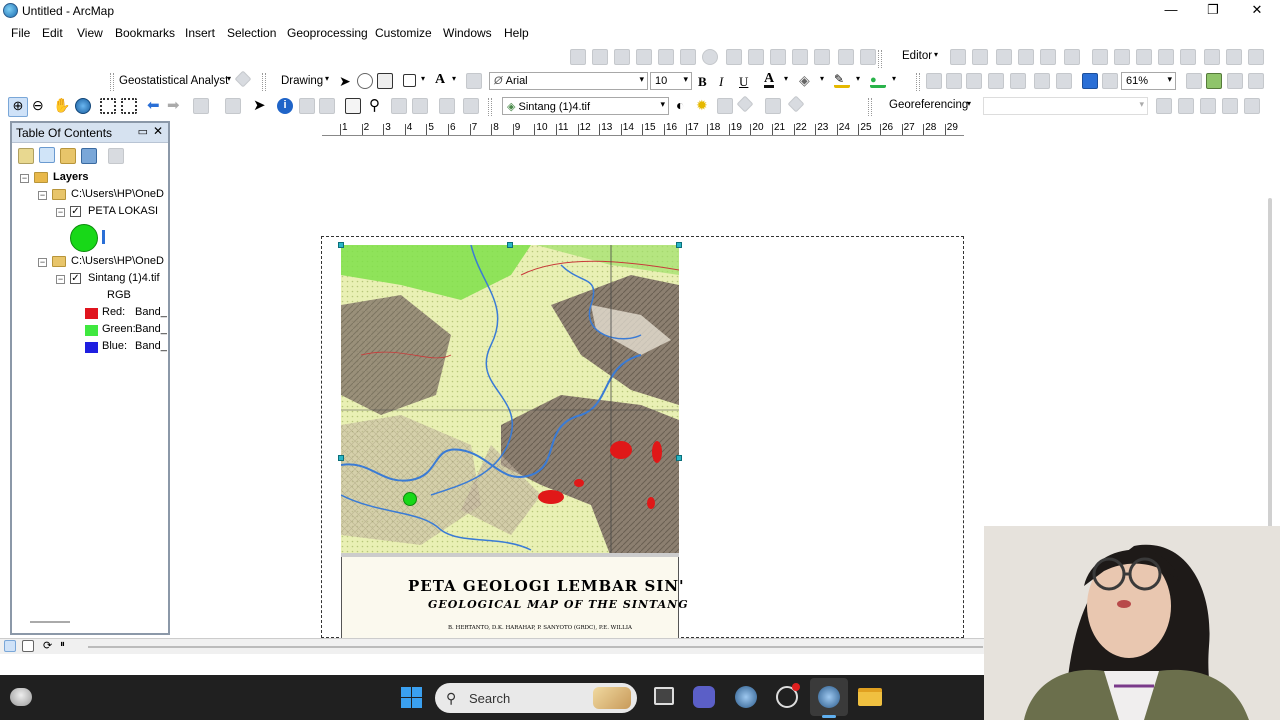  Describe the element at coordinates (1257, 11) in the screenshot. I see `close-button: ✕` at that location.